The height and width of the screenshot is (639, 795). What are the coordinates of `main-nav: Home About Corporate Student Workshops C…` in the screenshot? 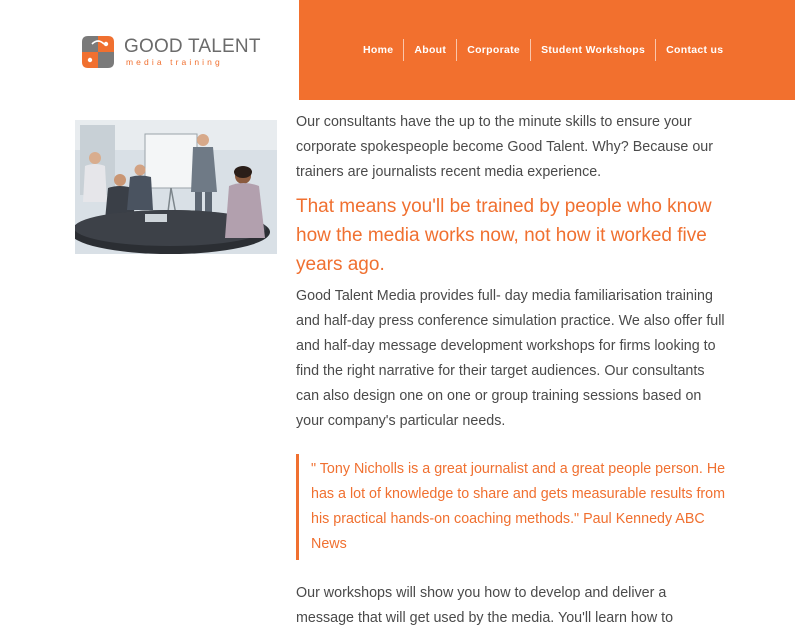 It's located at (544, 50).